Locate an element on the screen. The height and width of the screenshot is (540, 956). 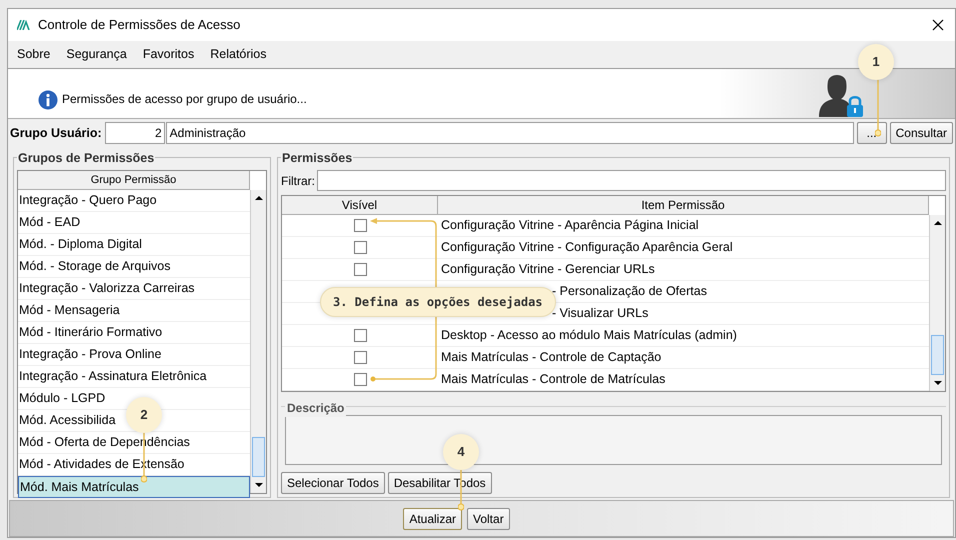
permission-item: Desktop - Acesso ao módulo Mais Matrículas (admin) is located at coordinates (589, 335).